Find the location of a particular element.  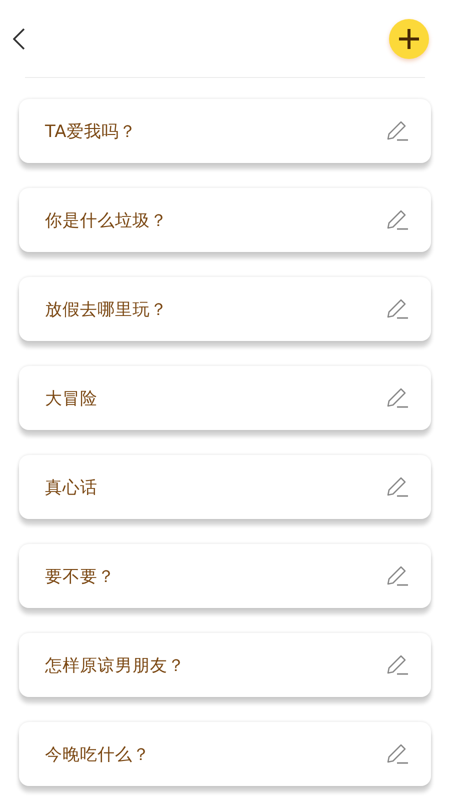

question-title: 今晚吃什么？ is located at coordinates (97, 755).